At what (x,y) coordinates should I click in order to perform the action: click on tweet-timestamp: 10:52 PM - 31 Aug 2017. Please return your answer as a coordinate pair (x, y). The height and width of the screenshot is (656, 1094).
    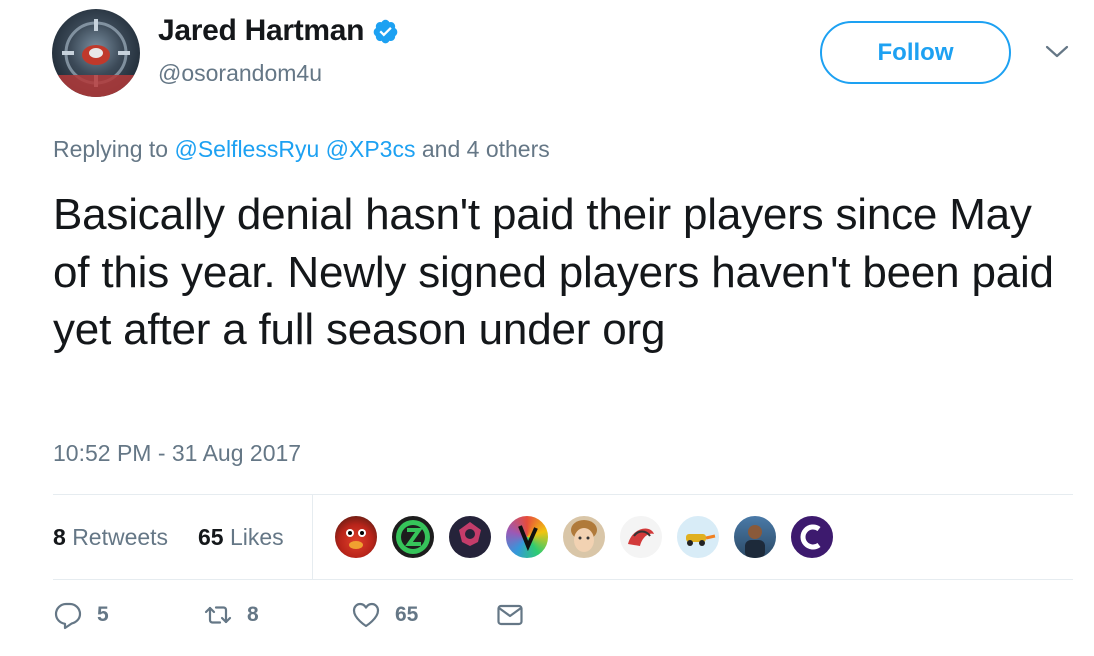
    Looking at the image, I should click on (177, 453).